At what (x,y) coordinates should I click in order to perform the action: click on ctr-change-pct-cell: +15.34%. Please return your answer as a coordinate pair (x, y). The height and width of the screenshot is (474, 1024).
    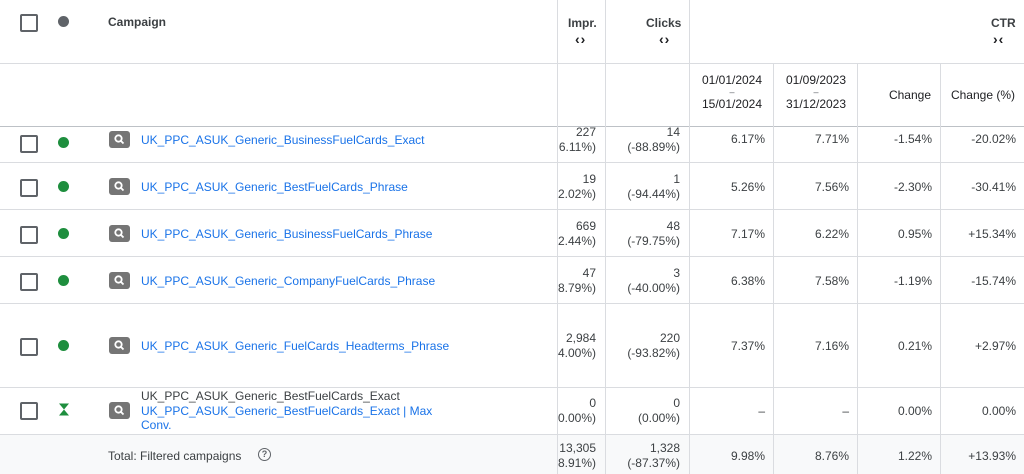
    Looking at the image, I should click on (992, 234).